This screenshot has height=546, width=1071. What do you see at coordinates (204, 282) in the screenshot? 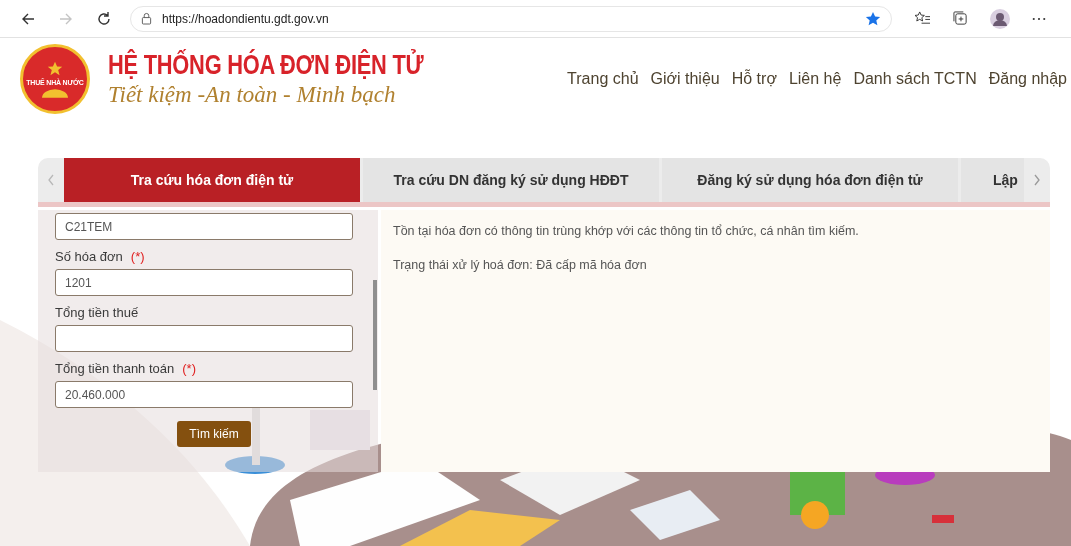
I see `input-field: 1201` at bounding box center [204, 282].